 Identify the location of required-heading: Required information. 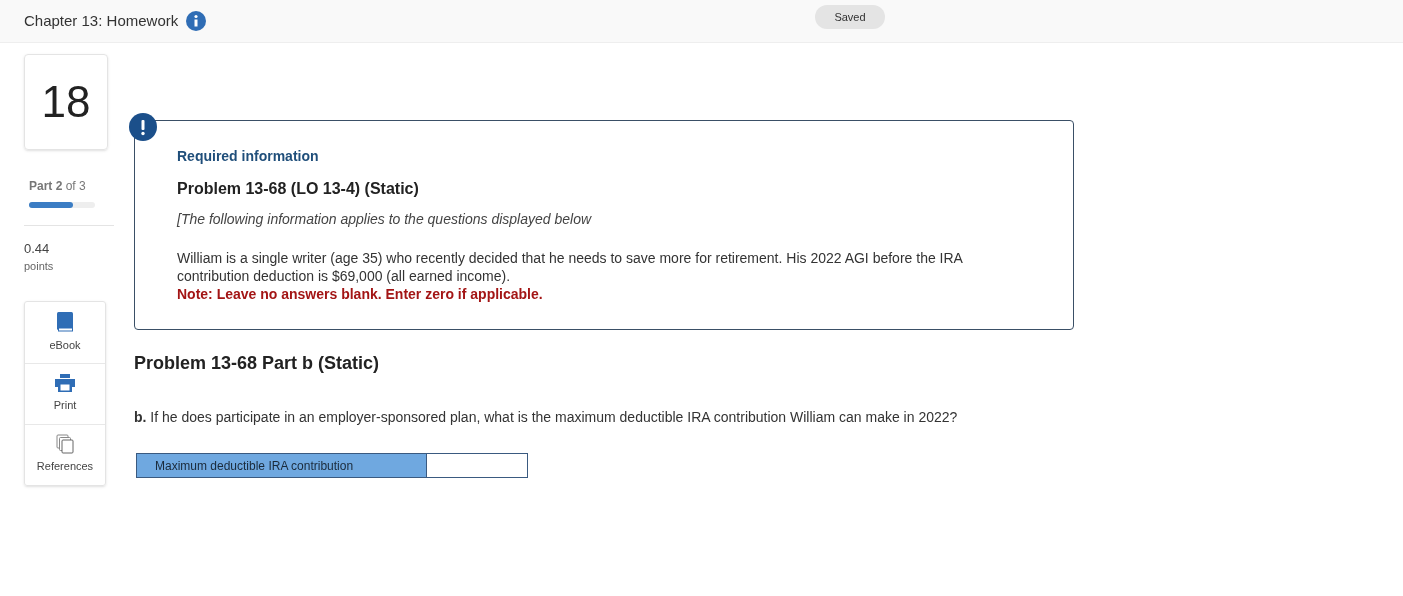
(248, 156).